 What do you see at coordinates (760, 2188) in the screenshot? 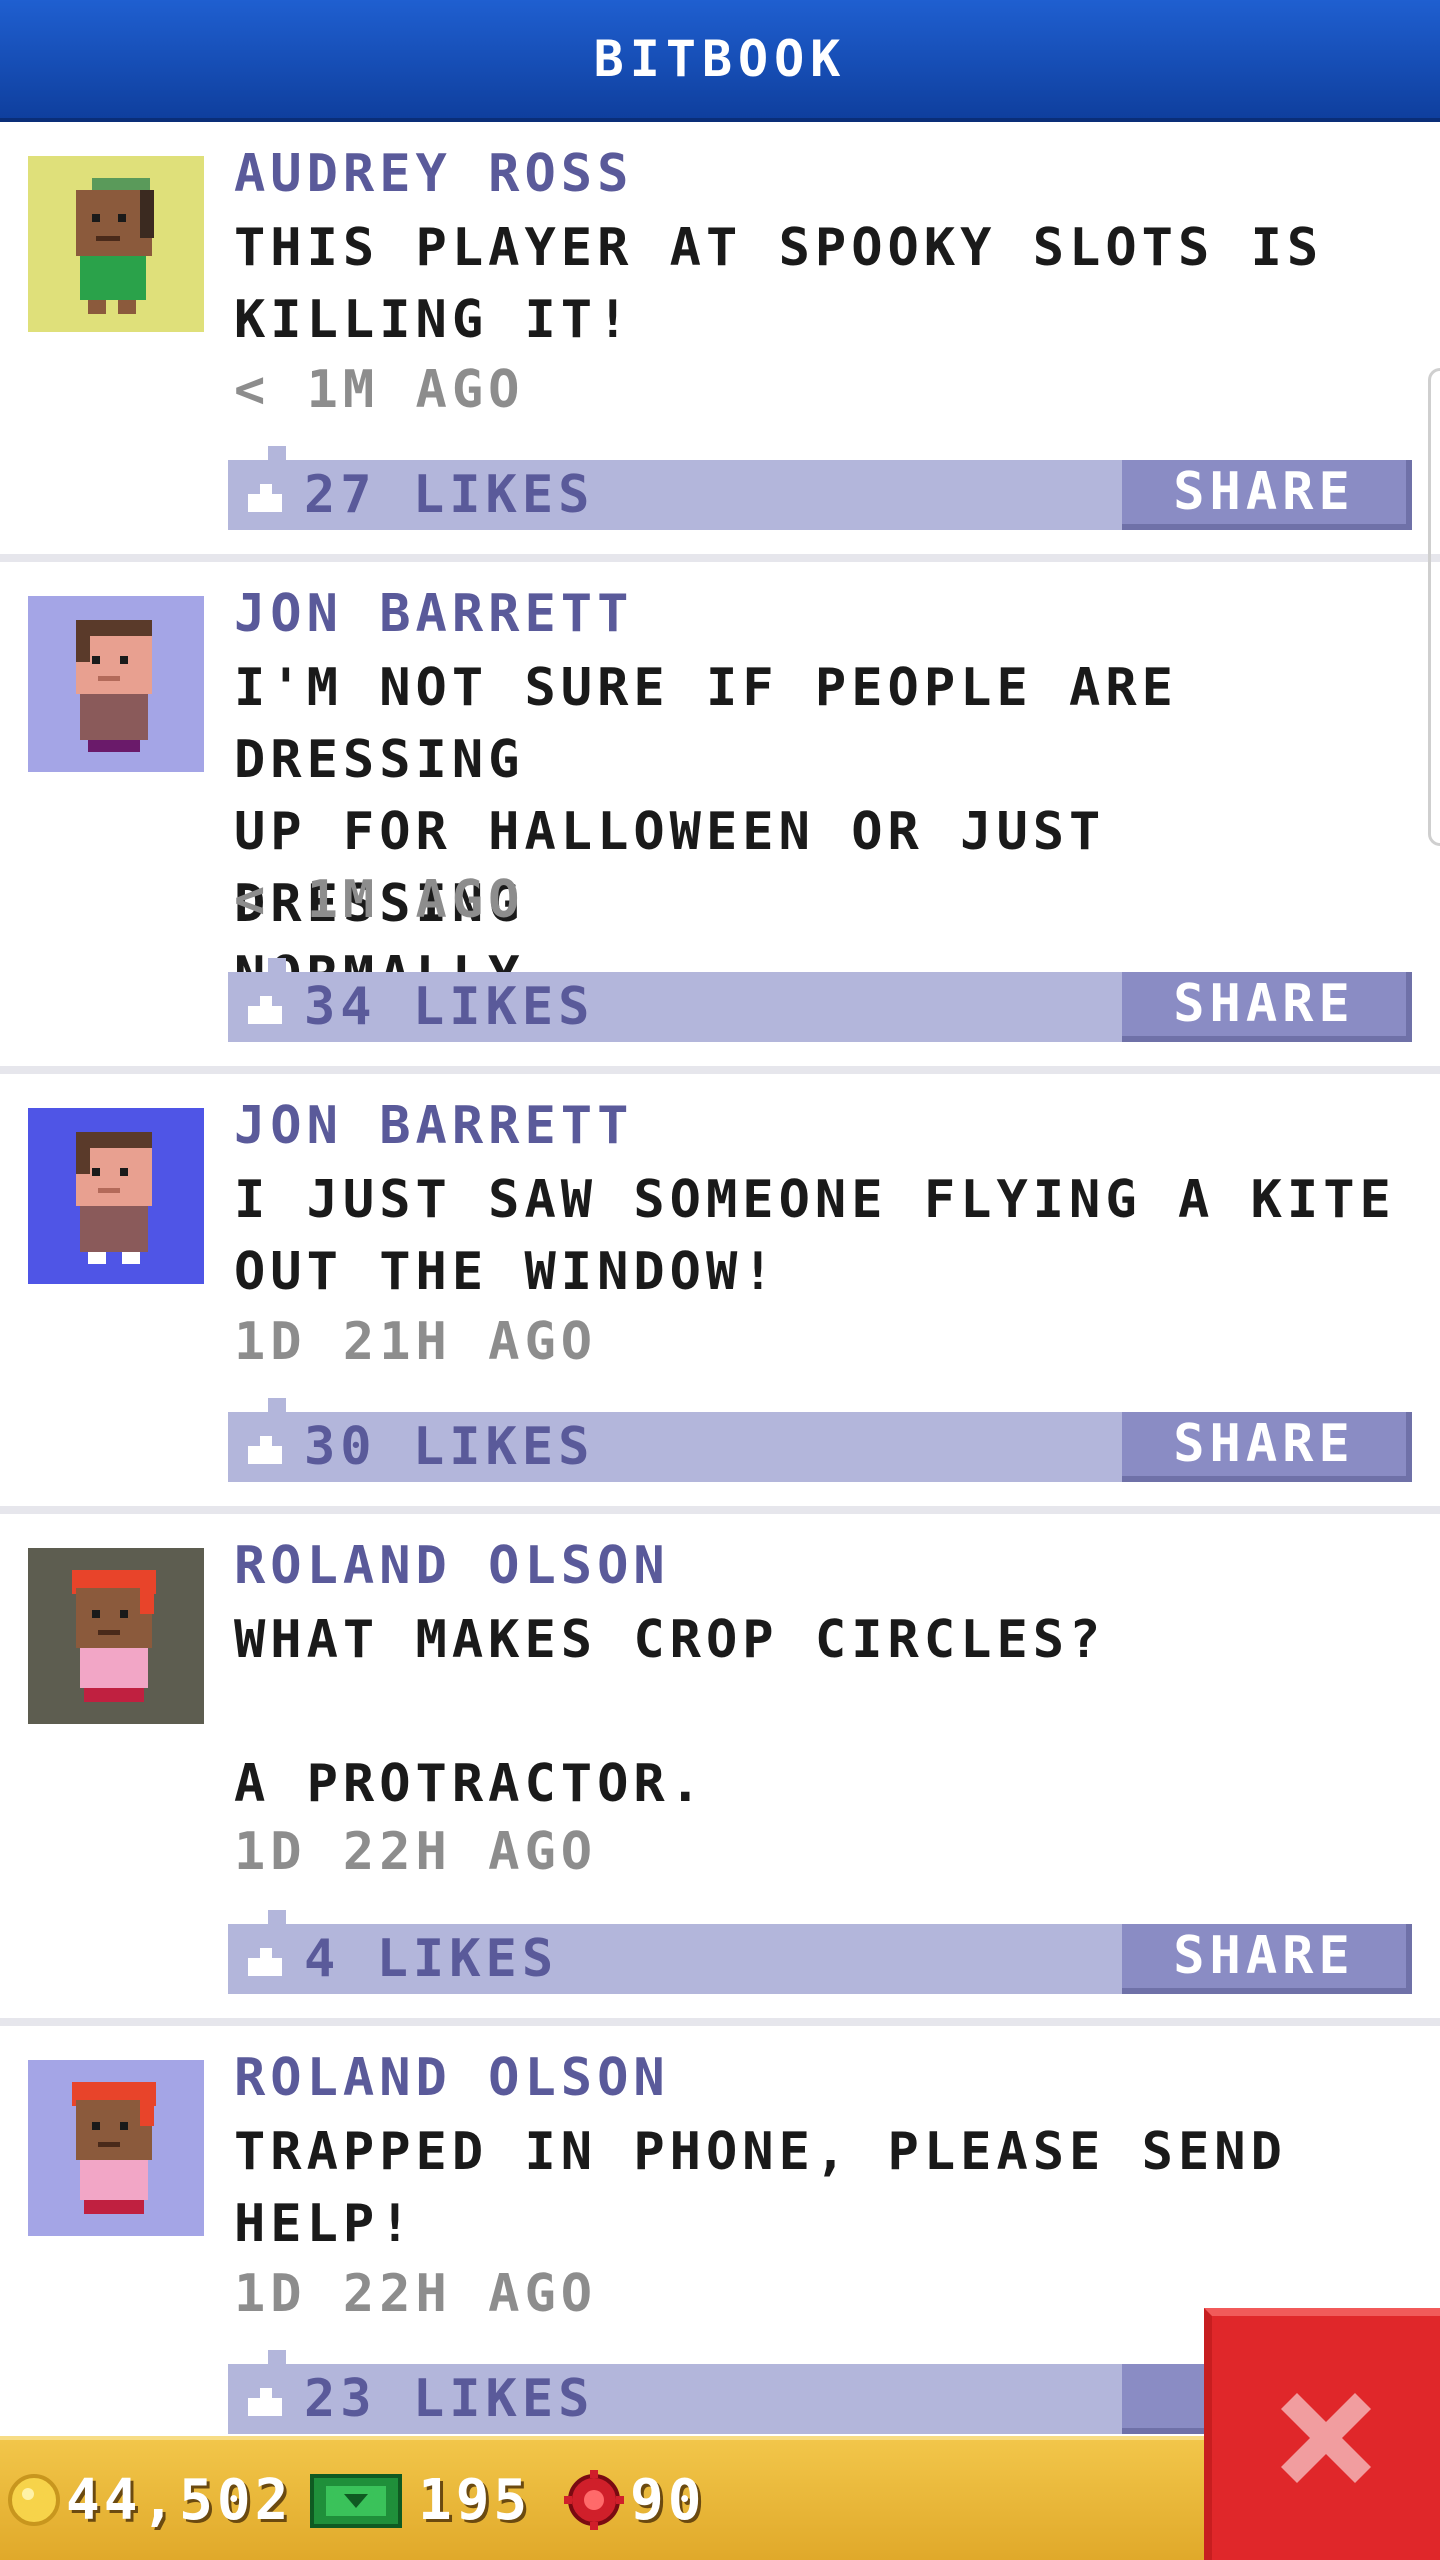
I see `post-message: TRAPPED IN PHONE, PLEASE SEND HELP!` at bounding box center [760, 2188].